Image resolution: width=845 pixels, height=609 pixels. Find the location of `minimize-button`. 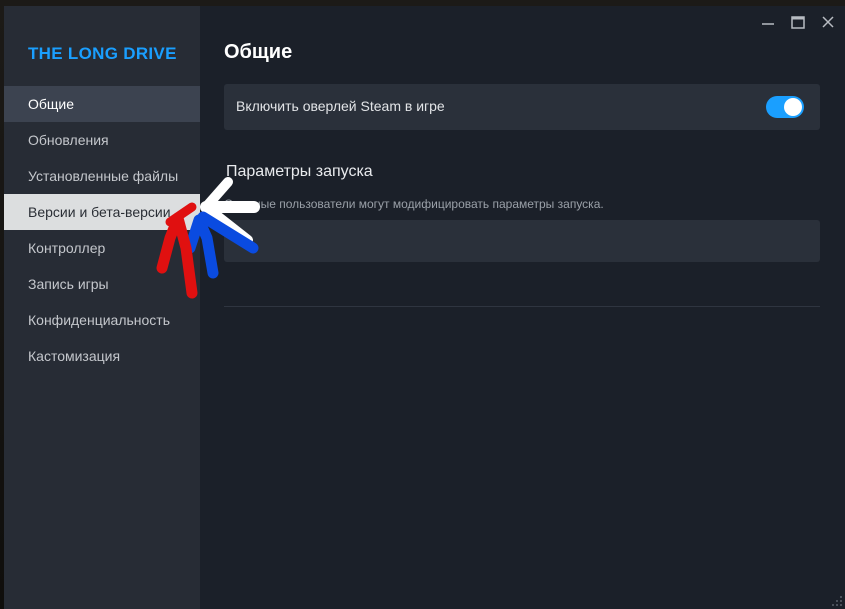

minimize-button is located at coordinates (768, 23).